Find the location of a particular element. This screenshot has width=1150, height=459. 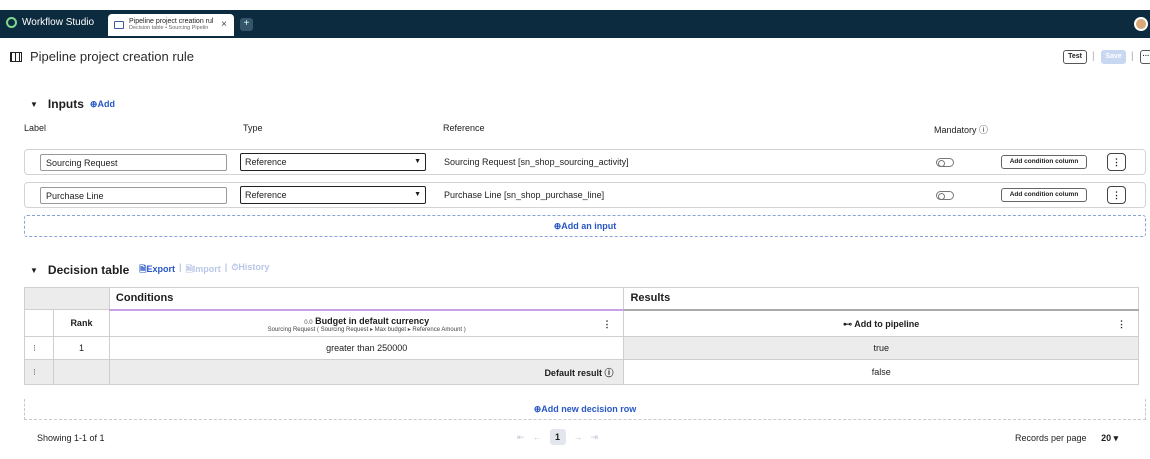

records-summary: Showing 1-1 of 1 is located at coordinates (71, 438).